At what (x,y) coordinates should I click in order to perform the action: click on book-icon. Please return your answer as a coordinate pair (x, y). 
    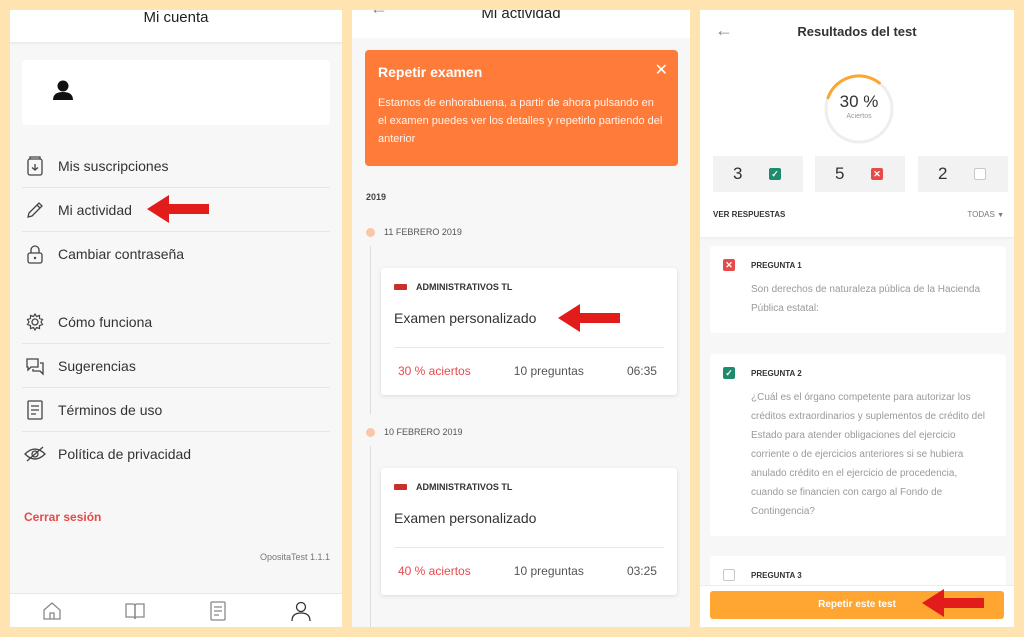
    Looking at the image, I should click on (134, 610).